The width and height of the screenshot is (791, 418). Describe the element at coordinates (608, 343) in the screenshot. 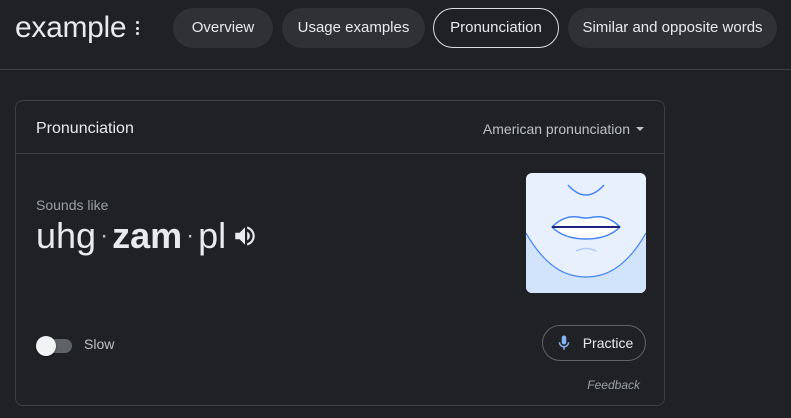

I see `practice-label: Practice` at that location.